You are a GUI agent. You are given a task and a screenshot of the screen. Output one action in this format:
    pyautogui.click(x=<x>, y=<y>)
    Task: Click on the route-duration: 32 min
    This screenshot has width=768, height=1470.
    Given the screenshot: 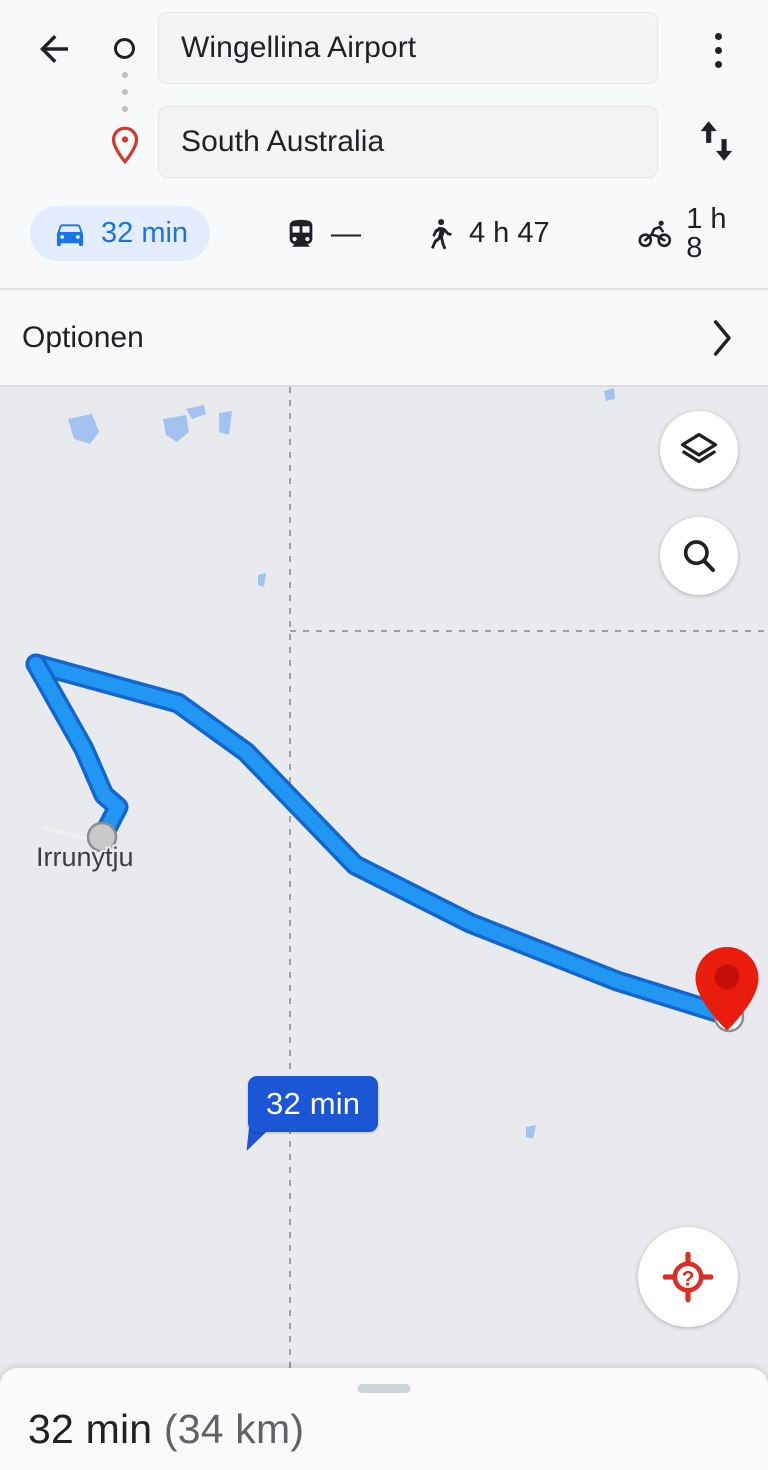 What is the action you would take?
    pyautogui.click(x=90, y=1429)
    